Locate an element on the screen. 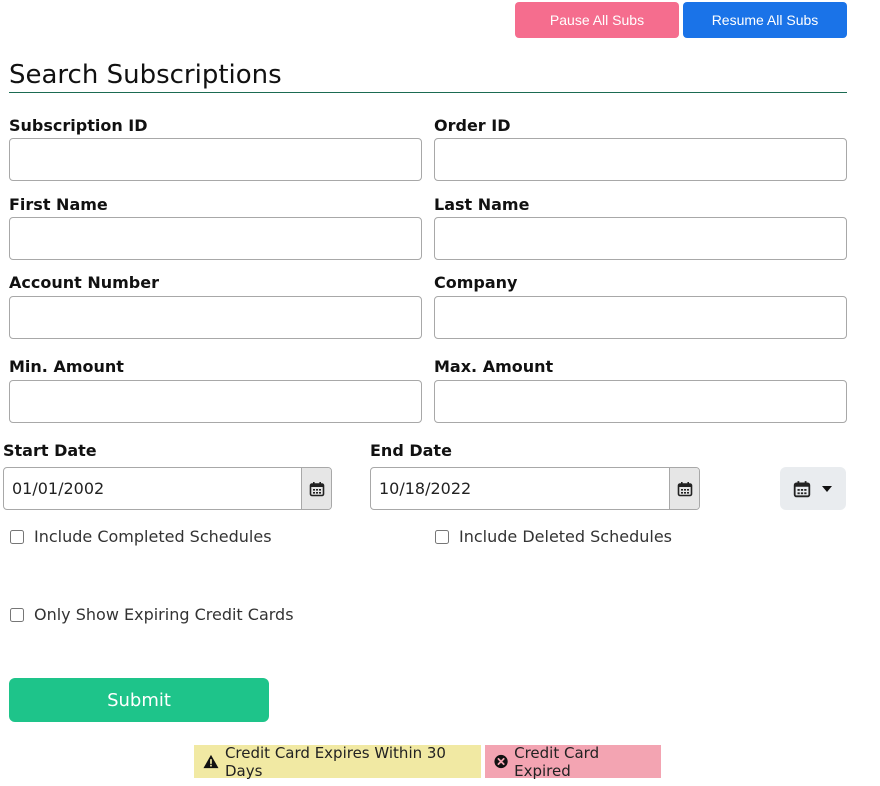 This screenshot has height=786, width=880. start-date-label: Start Date is located at coordinates (50, 450).